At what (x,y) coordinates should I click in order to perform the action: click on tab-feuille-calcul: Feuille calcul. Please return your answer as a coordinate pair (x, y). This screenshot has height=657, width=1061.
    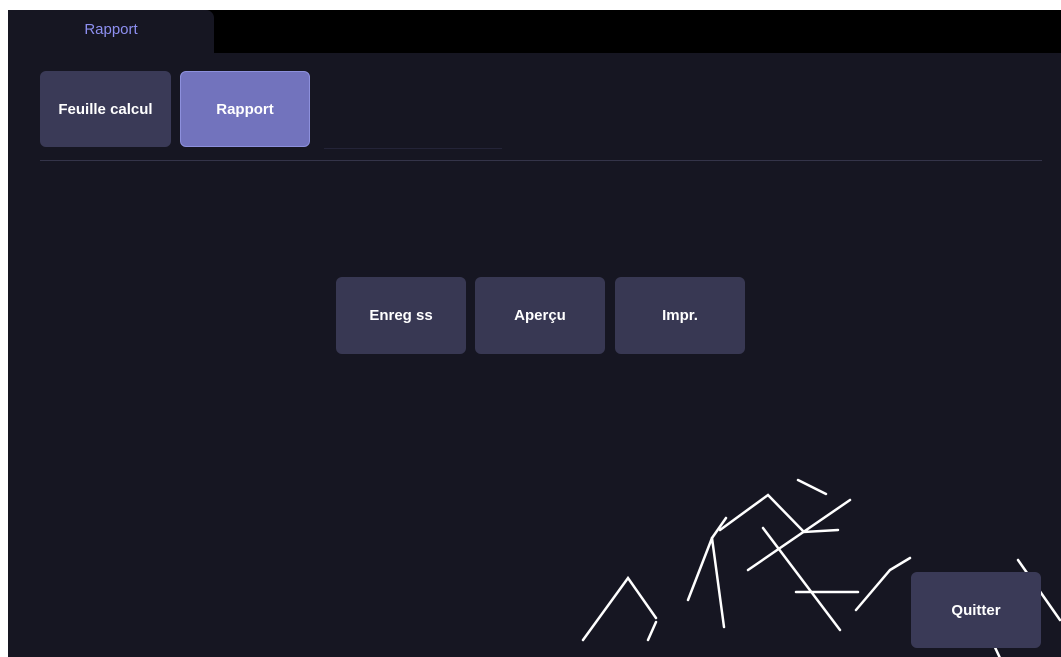
    Looking at the image, I should click on (105, 109).